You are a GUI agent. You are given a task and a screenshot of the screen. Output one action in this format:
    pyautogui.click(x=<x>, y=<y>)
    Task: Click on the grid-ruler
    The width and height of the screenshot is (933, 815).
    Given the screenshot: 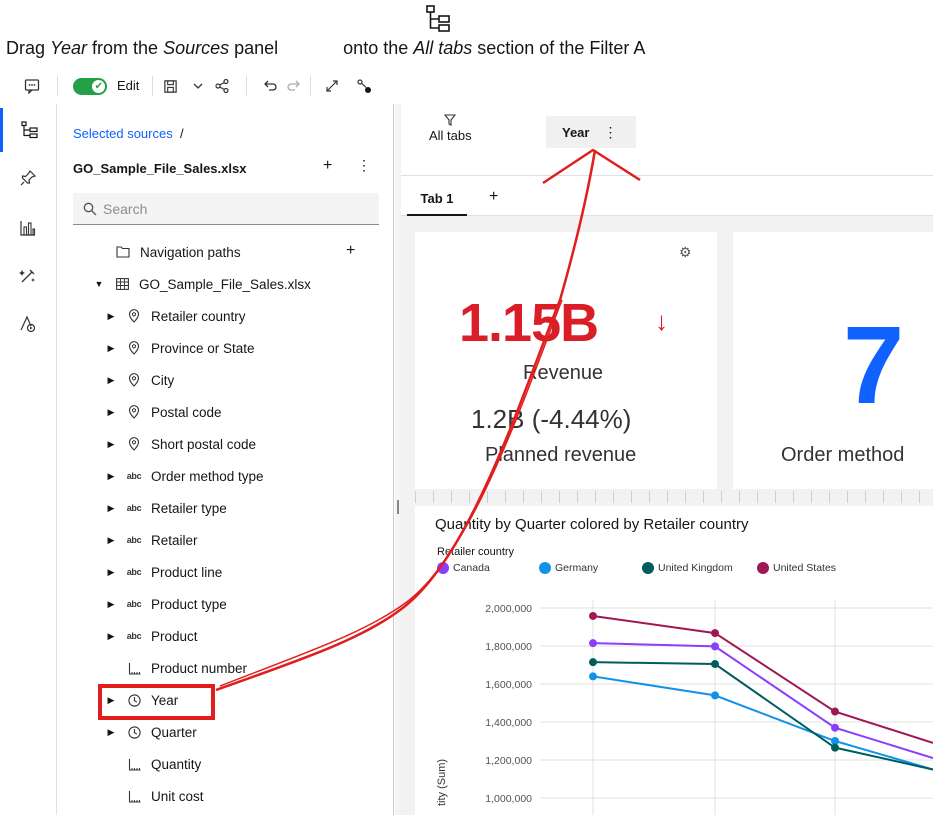 What is the action you would take?
    pyautogui.click(x=674, y=497)
    